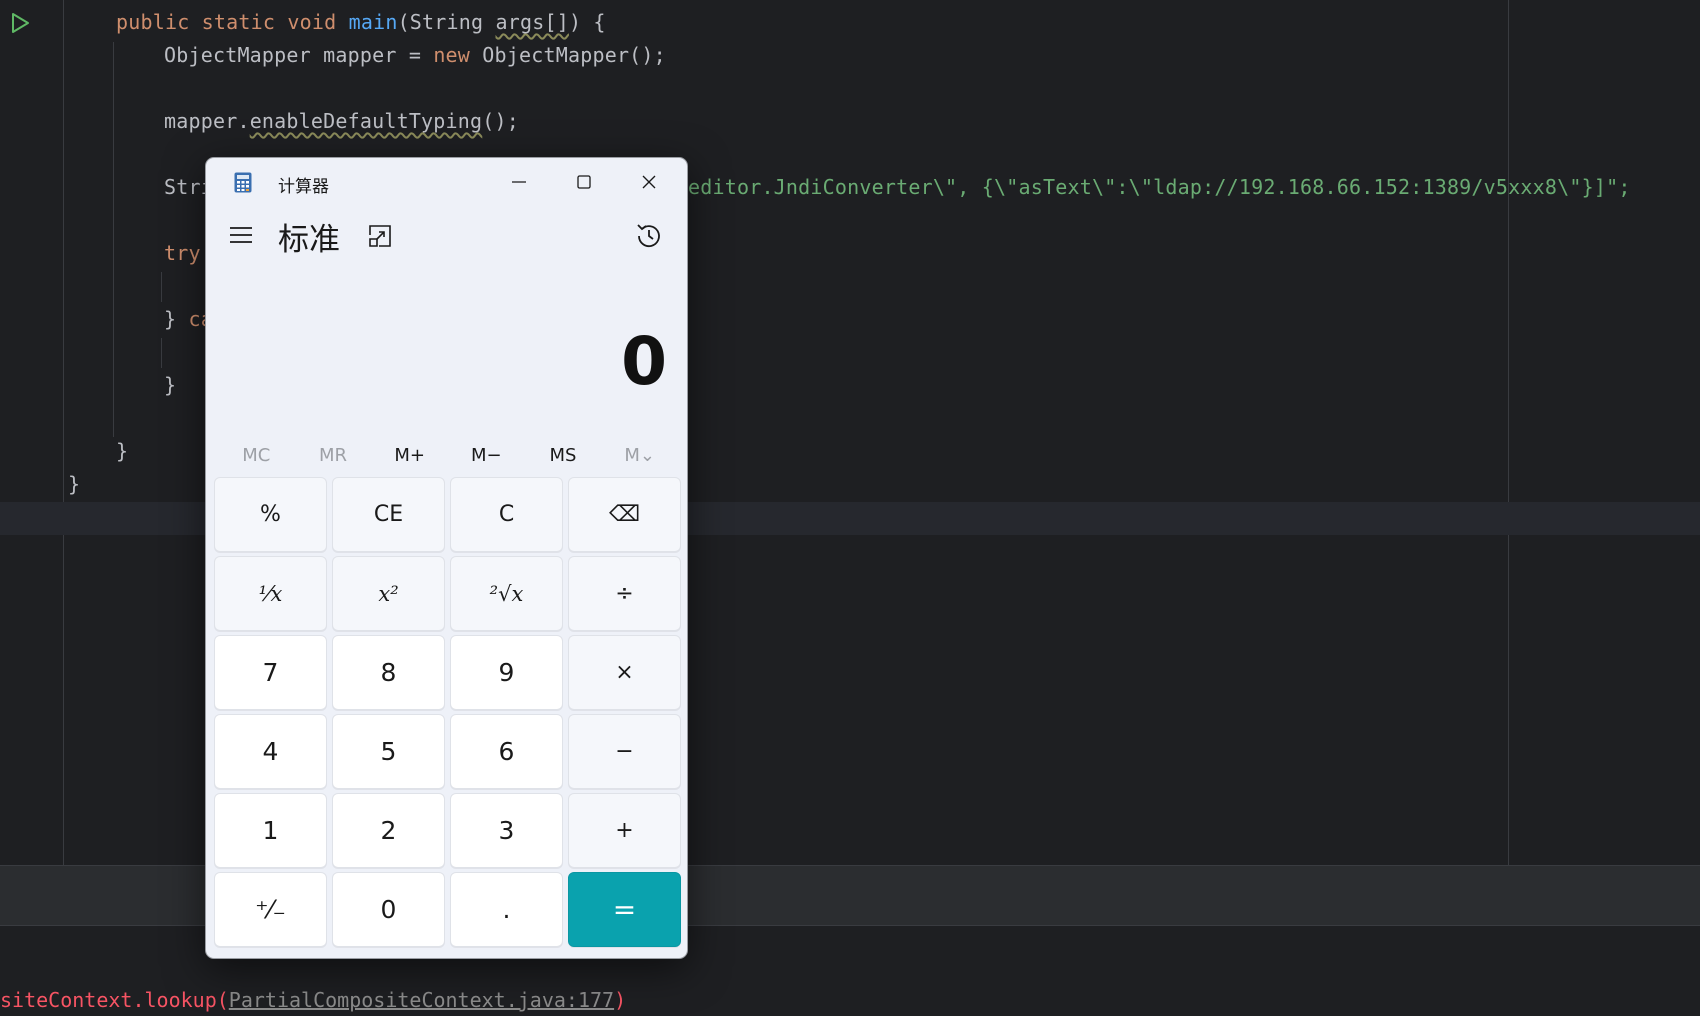 The image size is (1700, 1016). I want to click on digit-5-button: 5, so click(388, 751).